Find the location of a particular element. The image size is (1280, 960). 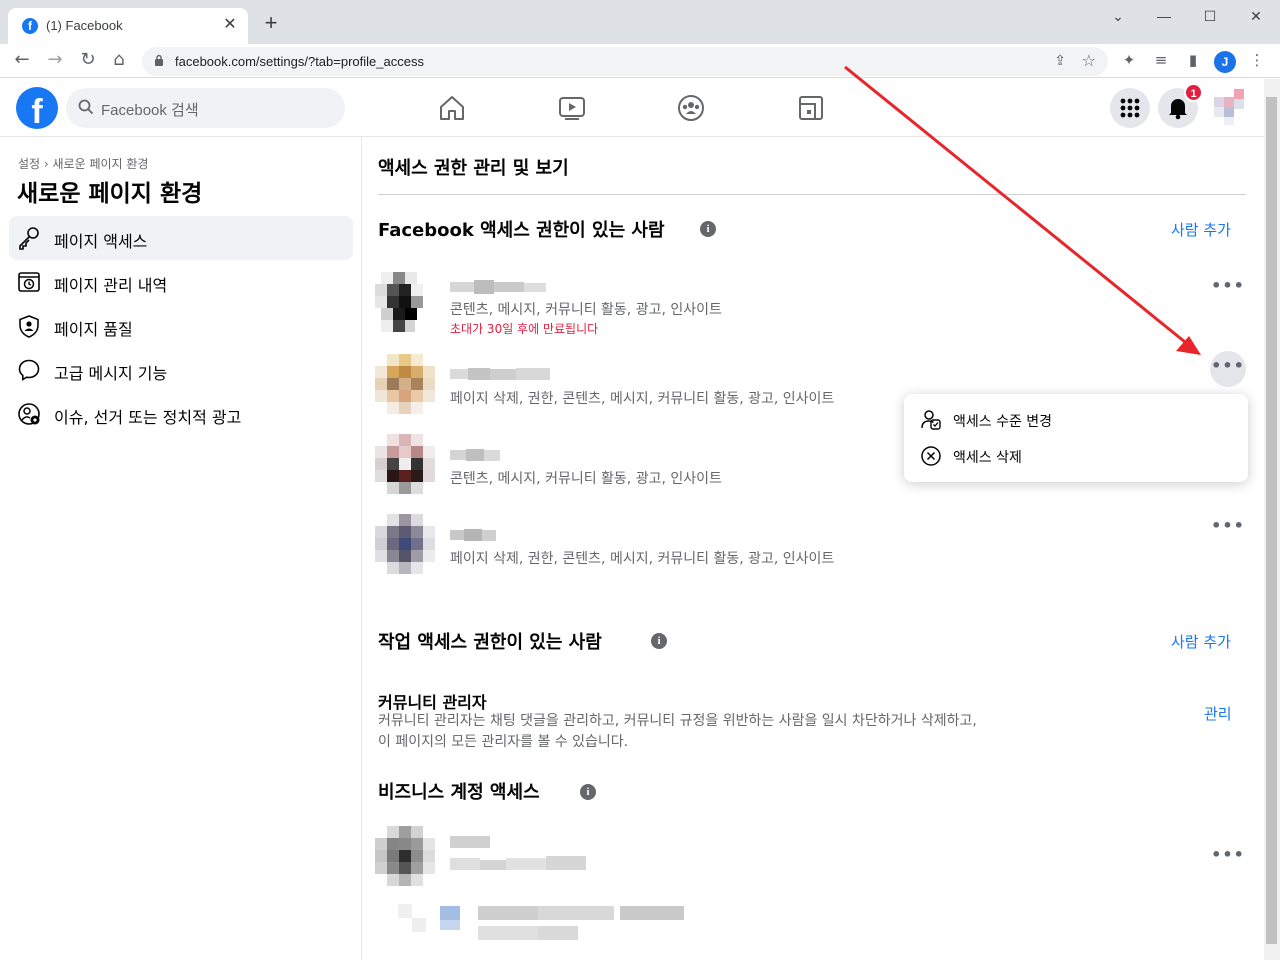

home-icon: ⌂ is located at coordinates (119, 61).